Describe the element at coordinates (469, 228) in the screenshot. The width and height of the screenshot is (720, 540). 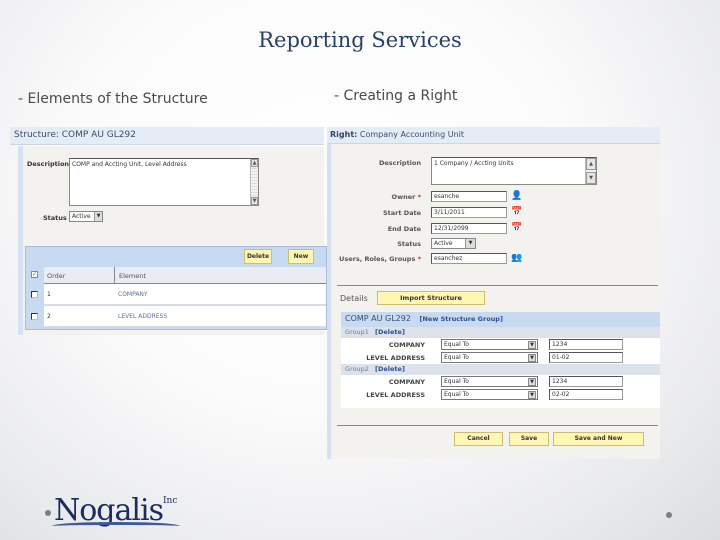
I see `end-date-input: 12/31/2099` at that location.